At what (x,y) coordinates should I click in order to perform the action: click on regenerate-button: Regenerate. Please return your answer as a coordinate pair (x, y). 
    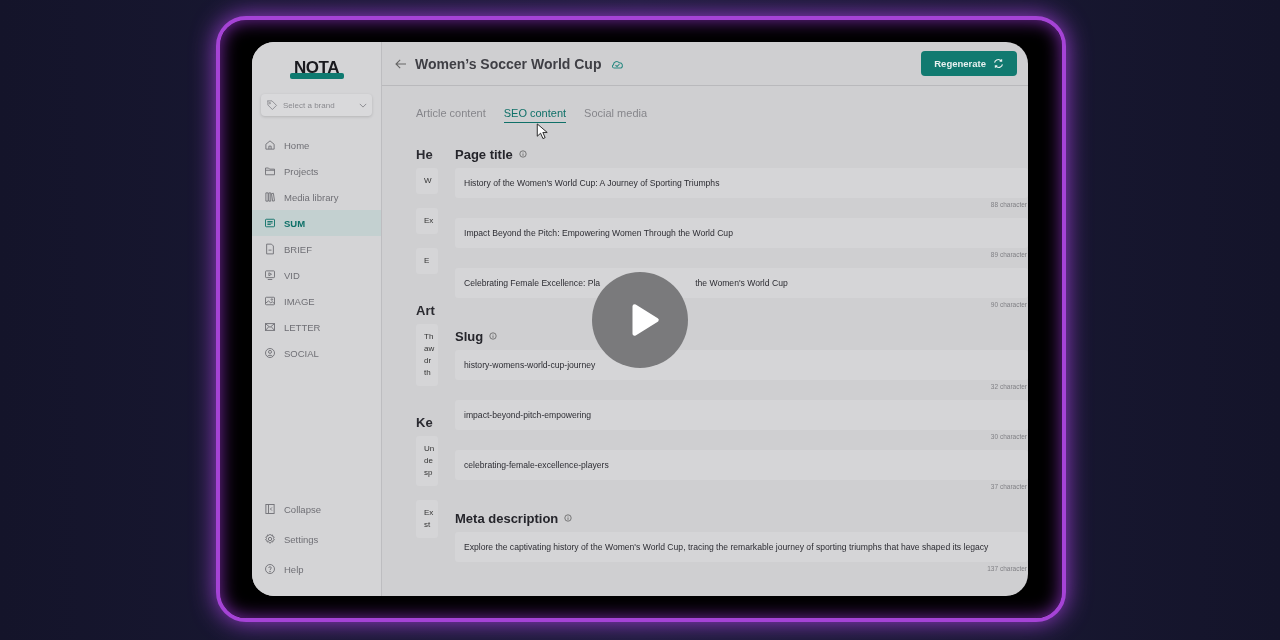
    Looking at the image, I should click on (969, 63).